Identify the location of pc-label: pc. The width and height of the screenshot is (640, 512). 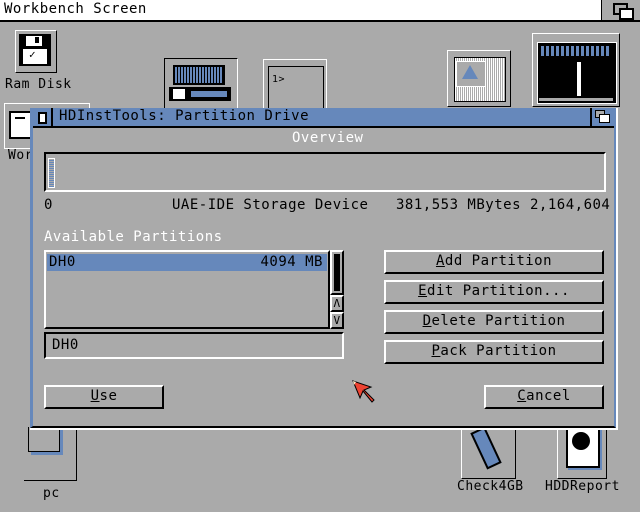
(51, 493).